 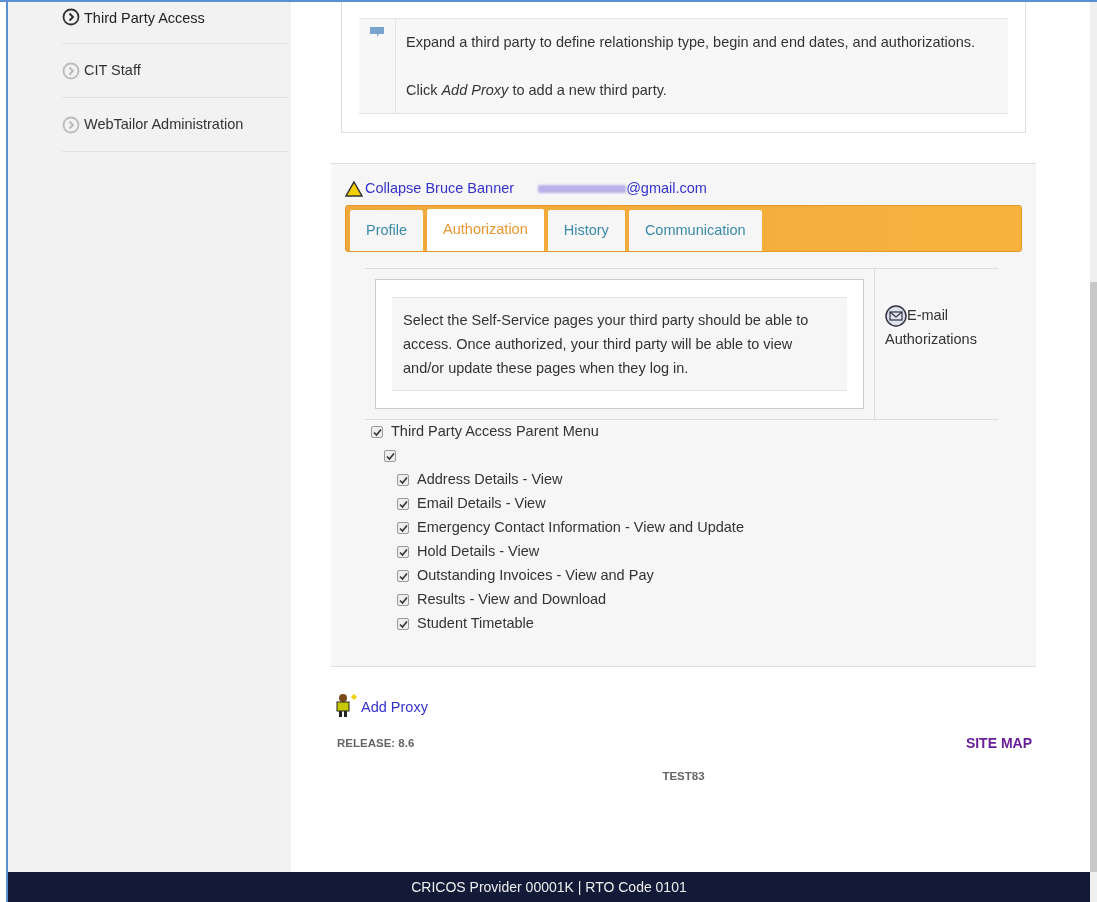 I want to click on menu-item-label: Email Details - View, so click(x=481, y=504).